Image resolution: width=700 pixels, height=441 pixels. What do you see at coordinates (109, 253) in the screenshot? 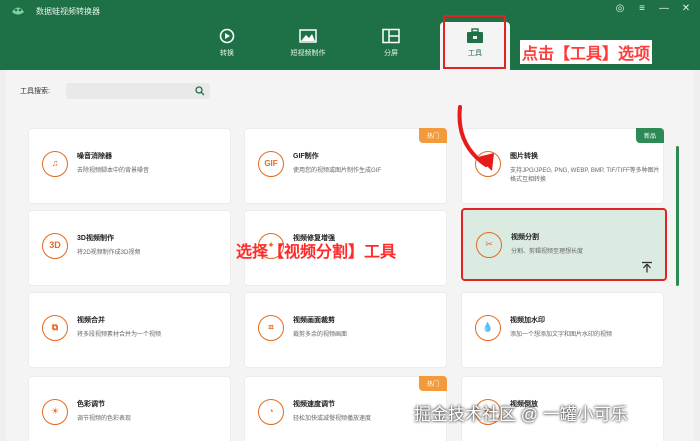
I see `card-desc: 将2D视频制作成3D视频` at bounding box center [109, 253].